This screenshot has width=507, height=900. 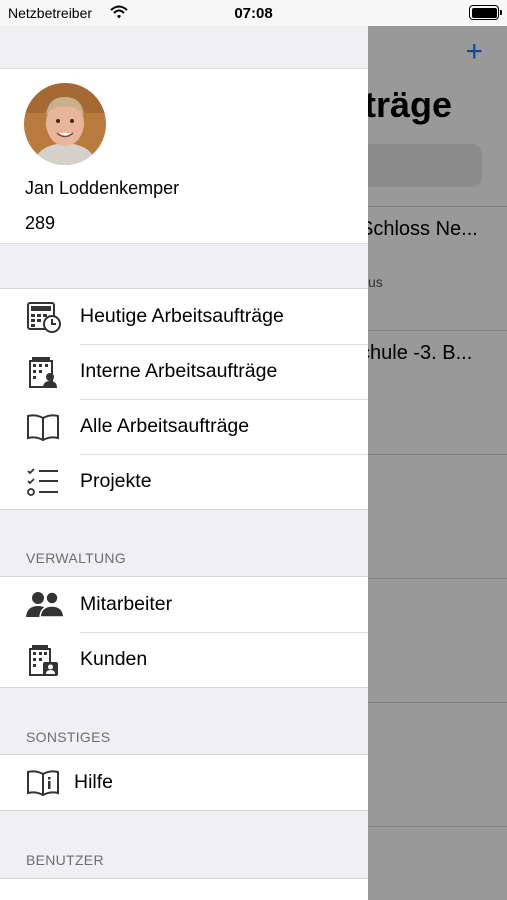 What do you see at coordinates (40, 659) in the screenshot?
I see `building-contact-icon` at bounding box center [40, 659].